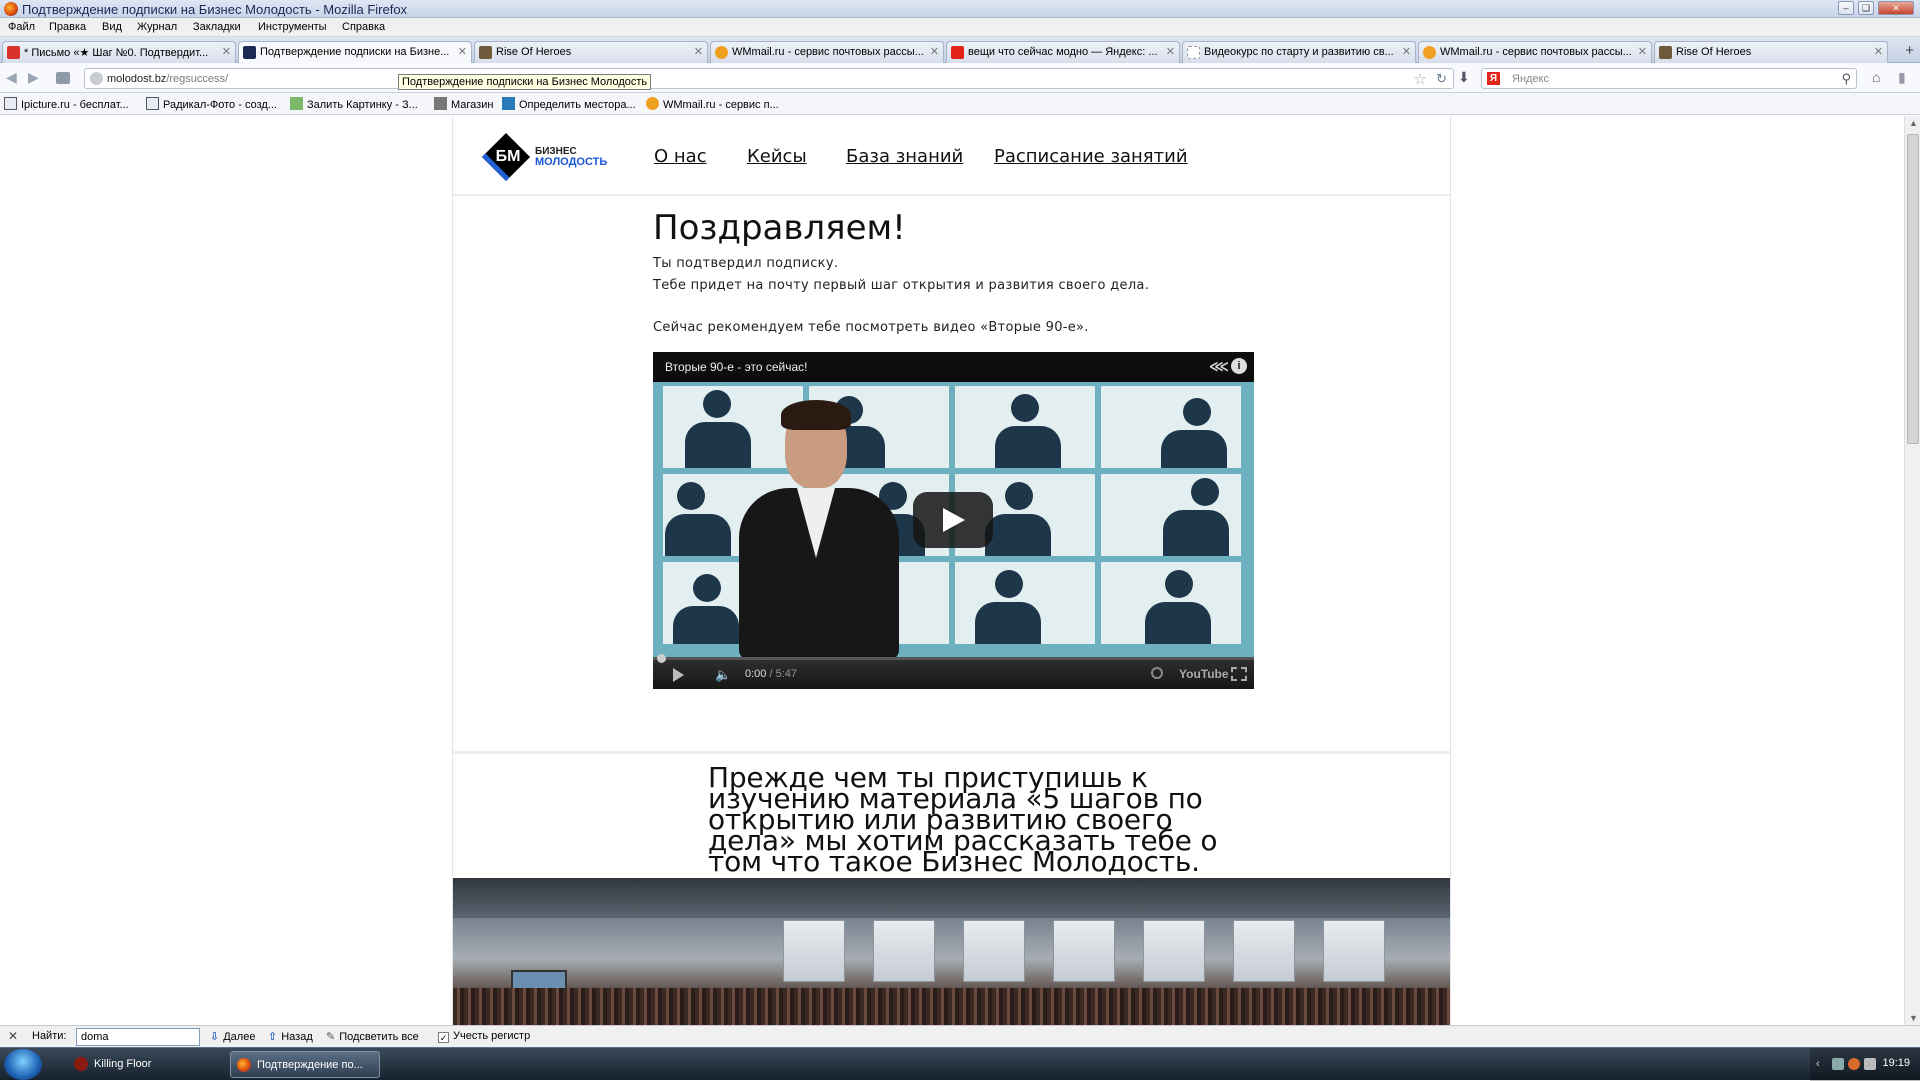 The width and height of the screenshot is (1920, 1081). I want to click on logo-word-youth: МОЛОДОСТЬ, so click(571, 162).